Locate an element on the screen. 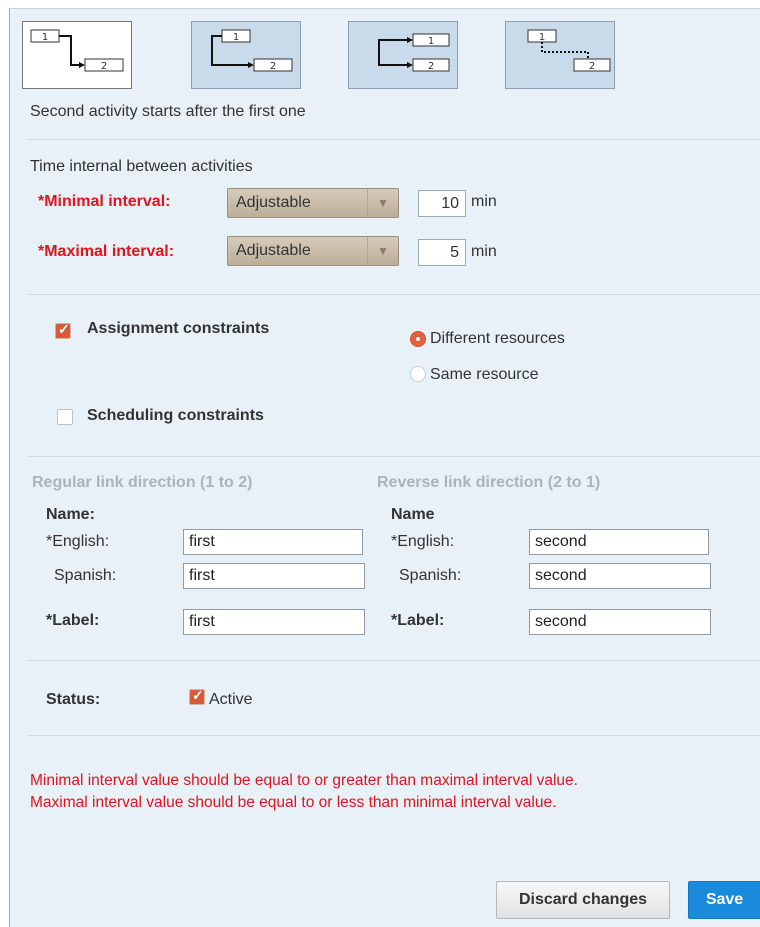 This screenshot has width=760, height=927. regular-name-heading: Name: is located at coordinates (70, 514).